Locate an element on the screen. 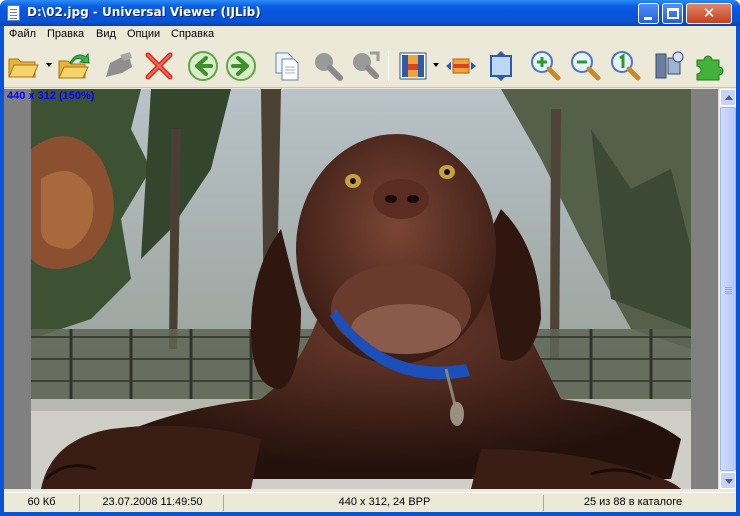 This screenshot has width=740, height=516. chevron-up-icon is located at coordinates (729, 97).